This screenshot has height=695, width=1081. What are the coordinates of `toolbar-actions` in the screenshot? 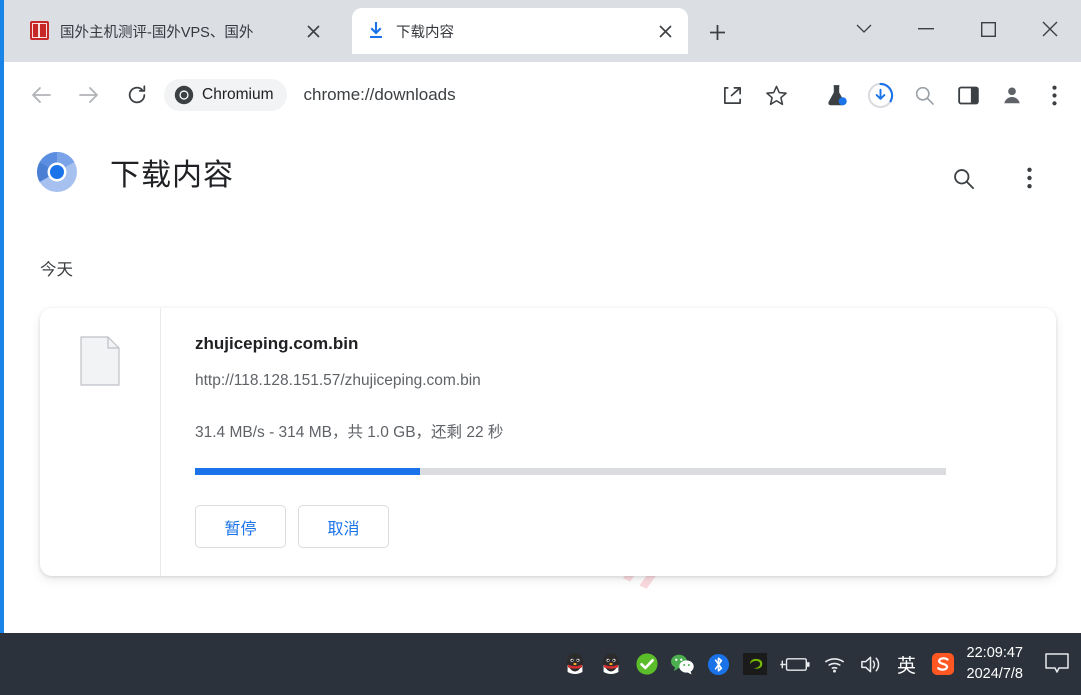 It's located at (893, 95).